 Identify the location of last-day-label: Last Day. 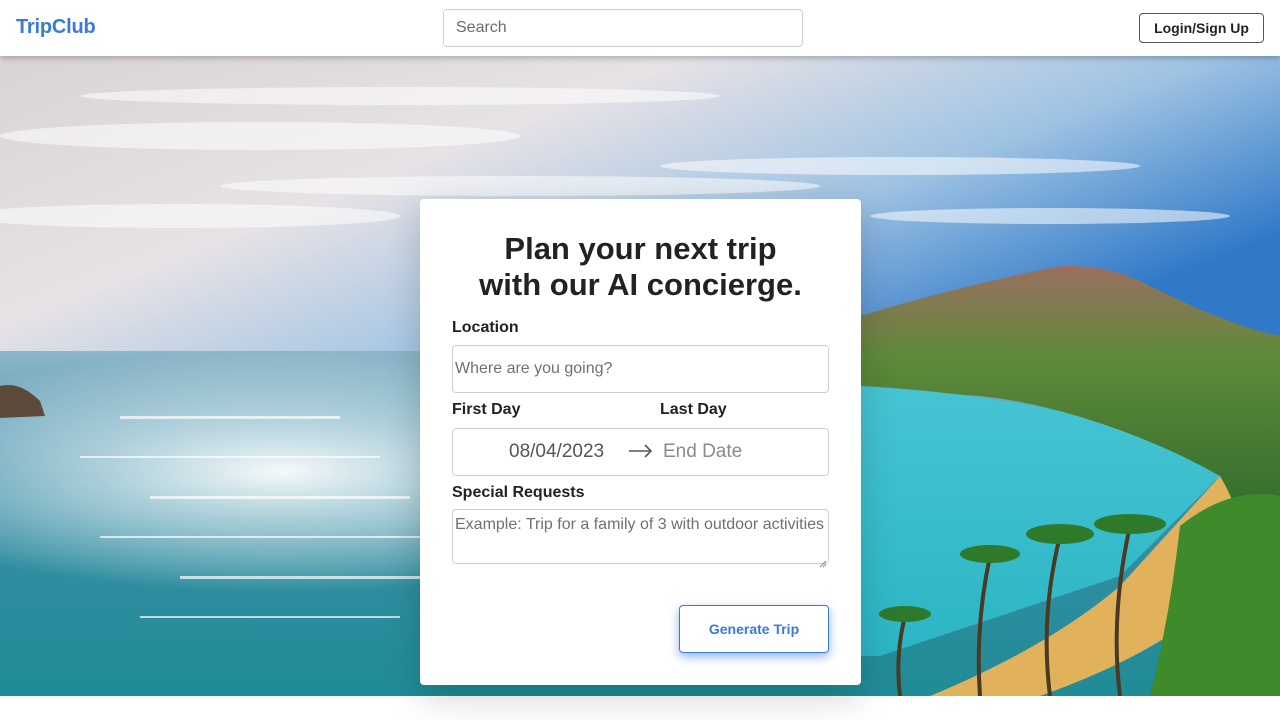
(693, 409).